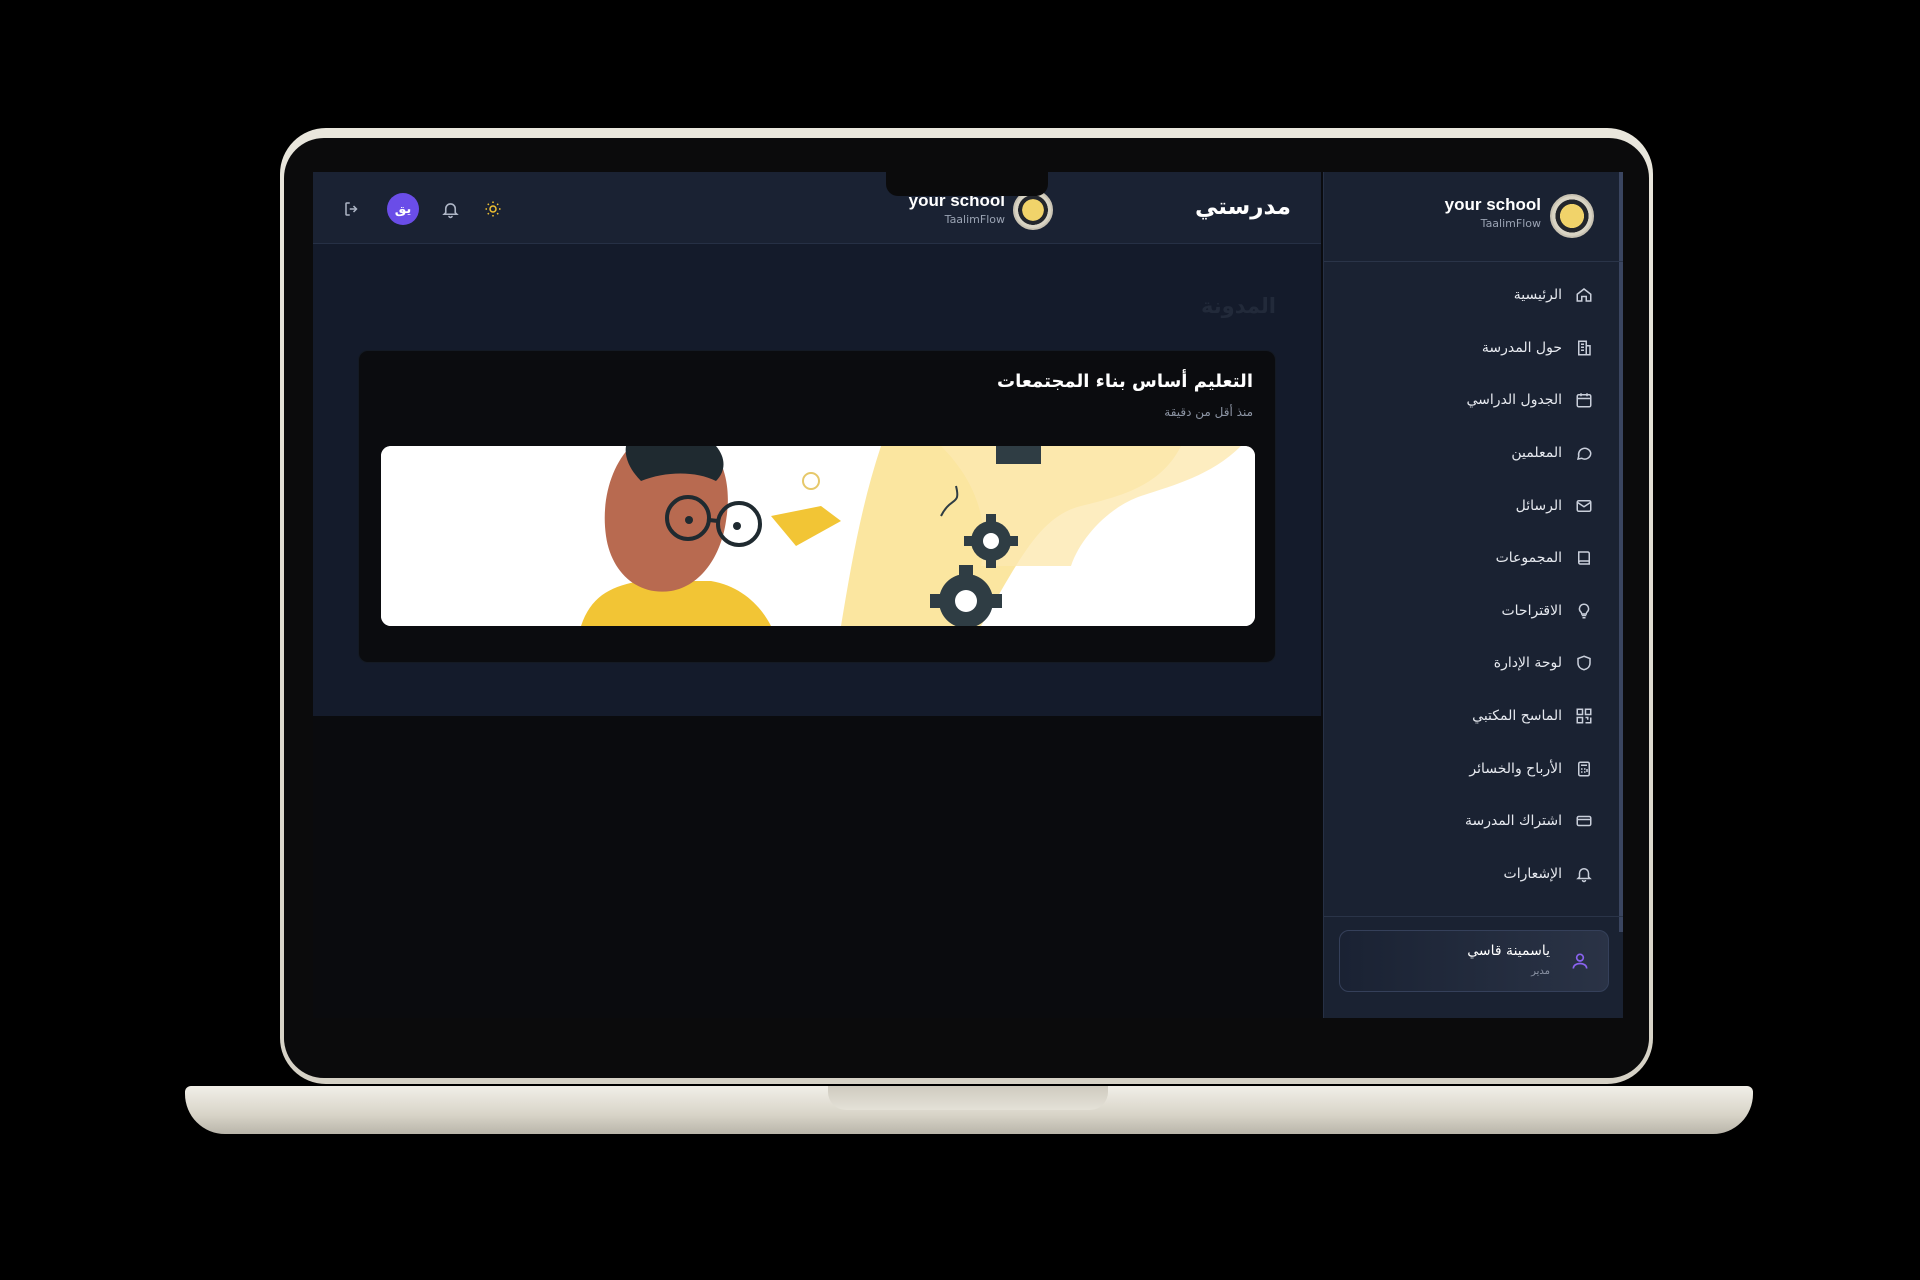 This screenshot has height=1280, width=1920. Describe the element at coordinates (1584, 453) in the screenshot. I see `chat-icon` at that location.